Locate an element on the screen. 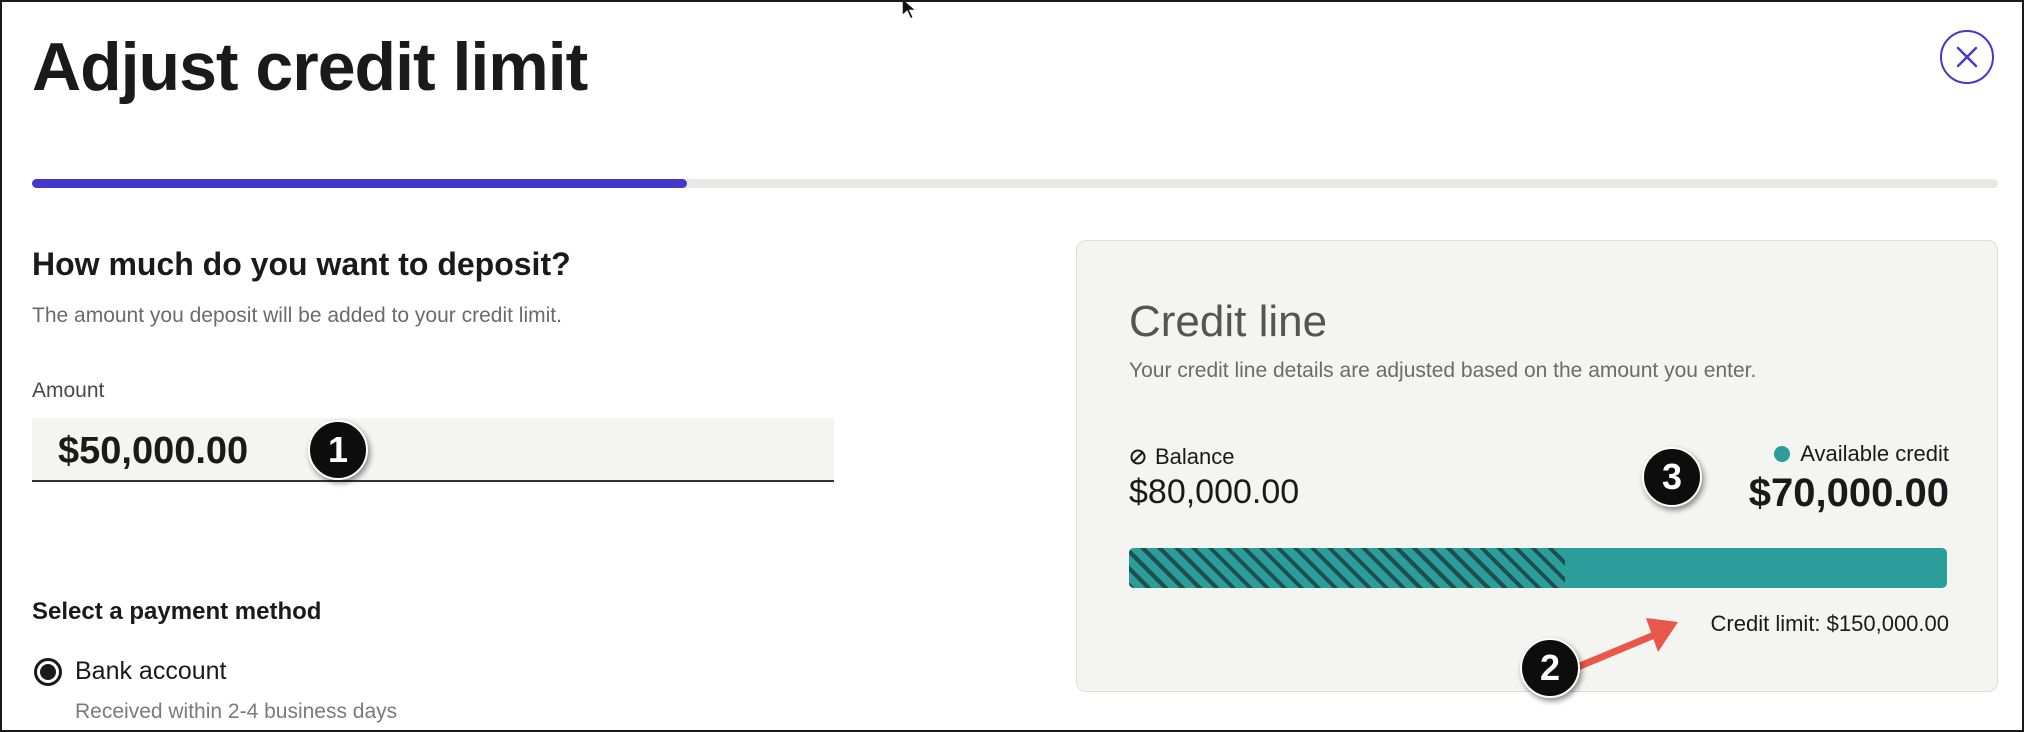  available-credit-value: $70,000.00 is located at coordinates (1848, 493).